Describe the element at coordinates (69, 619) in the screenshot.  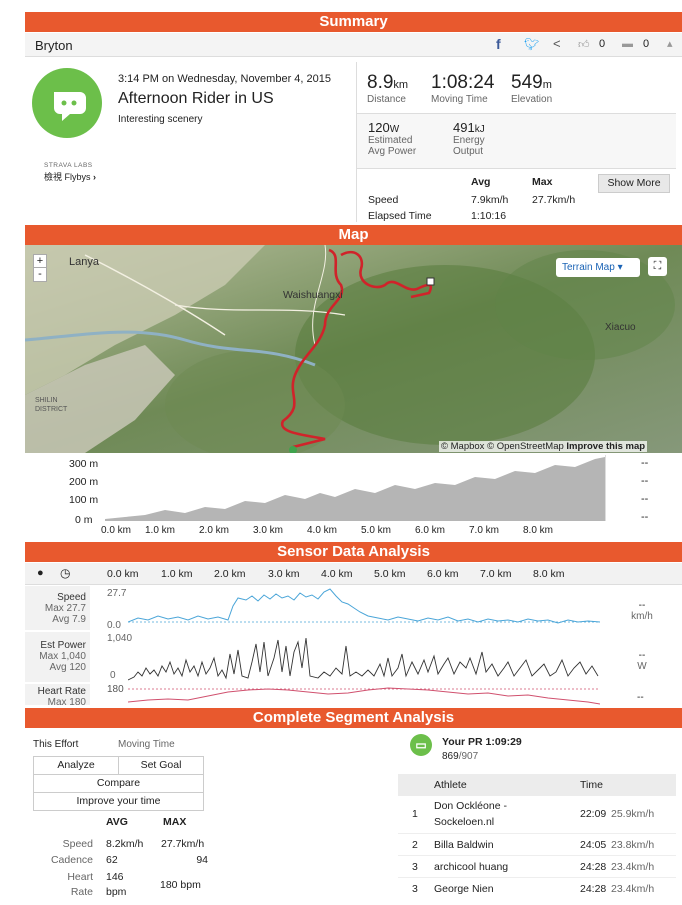
I see `speed-stream-avg: Avg 7.9` at that location.